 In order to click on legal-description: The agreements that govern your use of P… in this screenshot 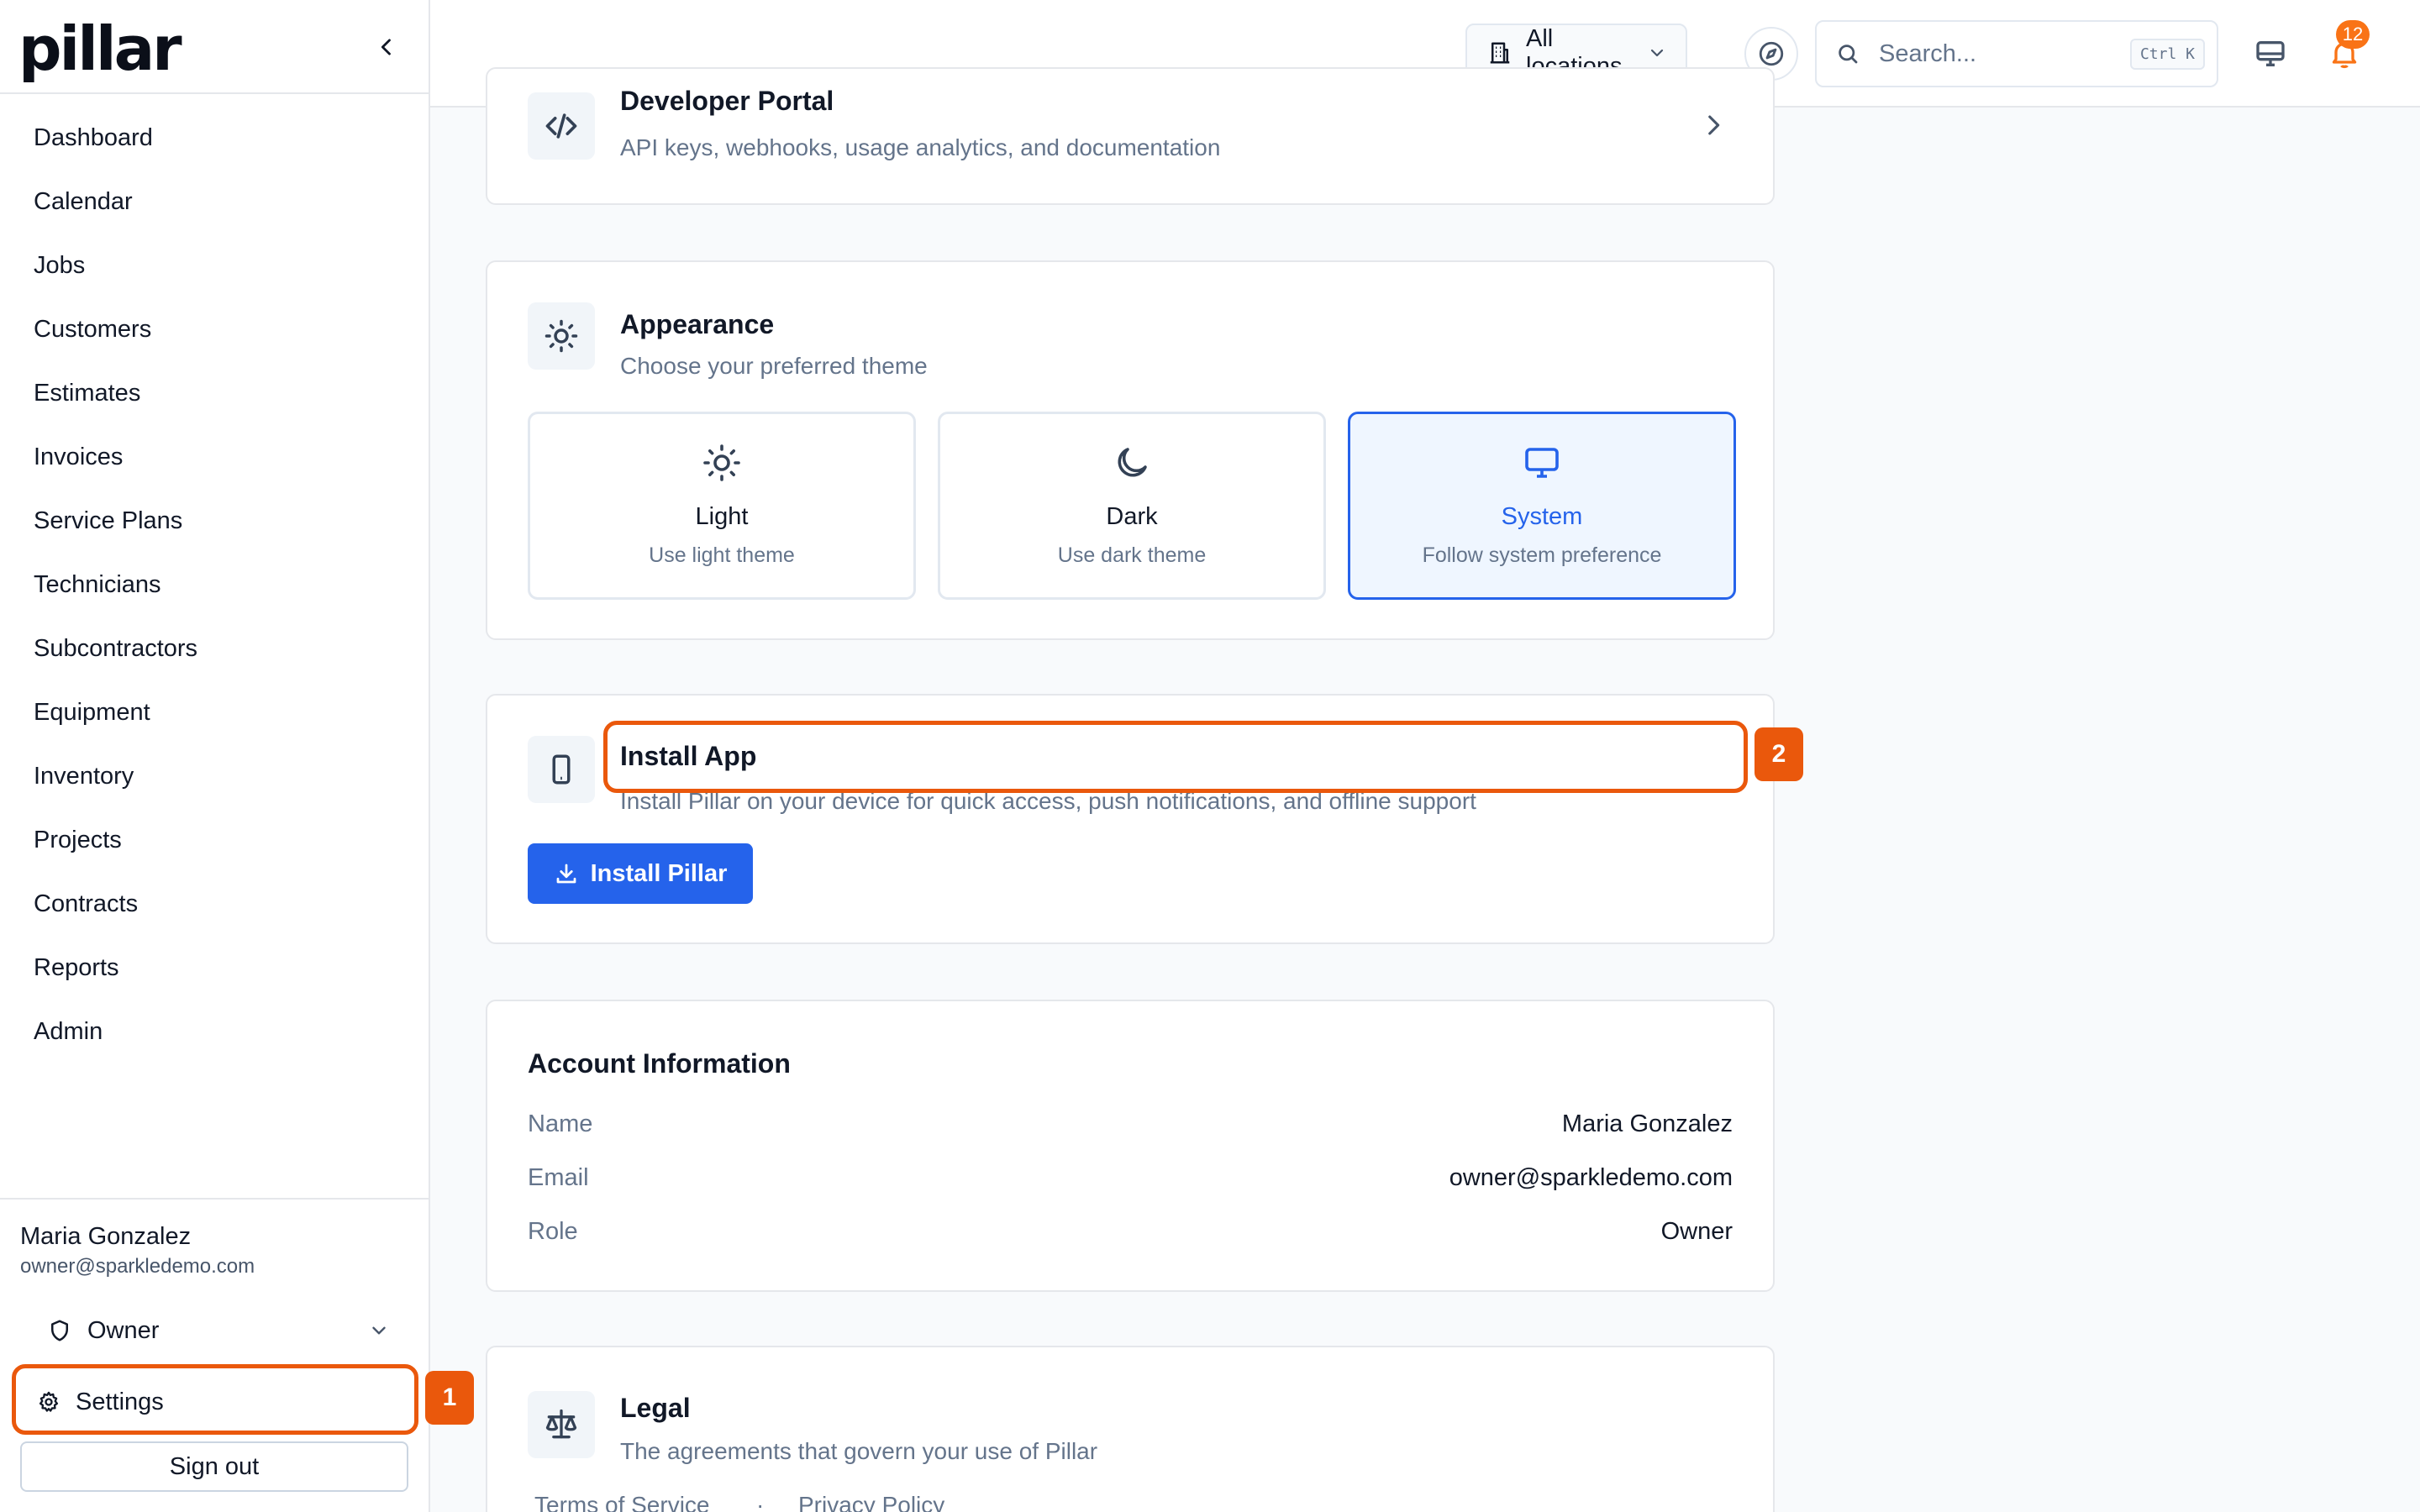, I will do `click(859, 1451)`.